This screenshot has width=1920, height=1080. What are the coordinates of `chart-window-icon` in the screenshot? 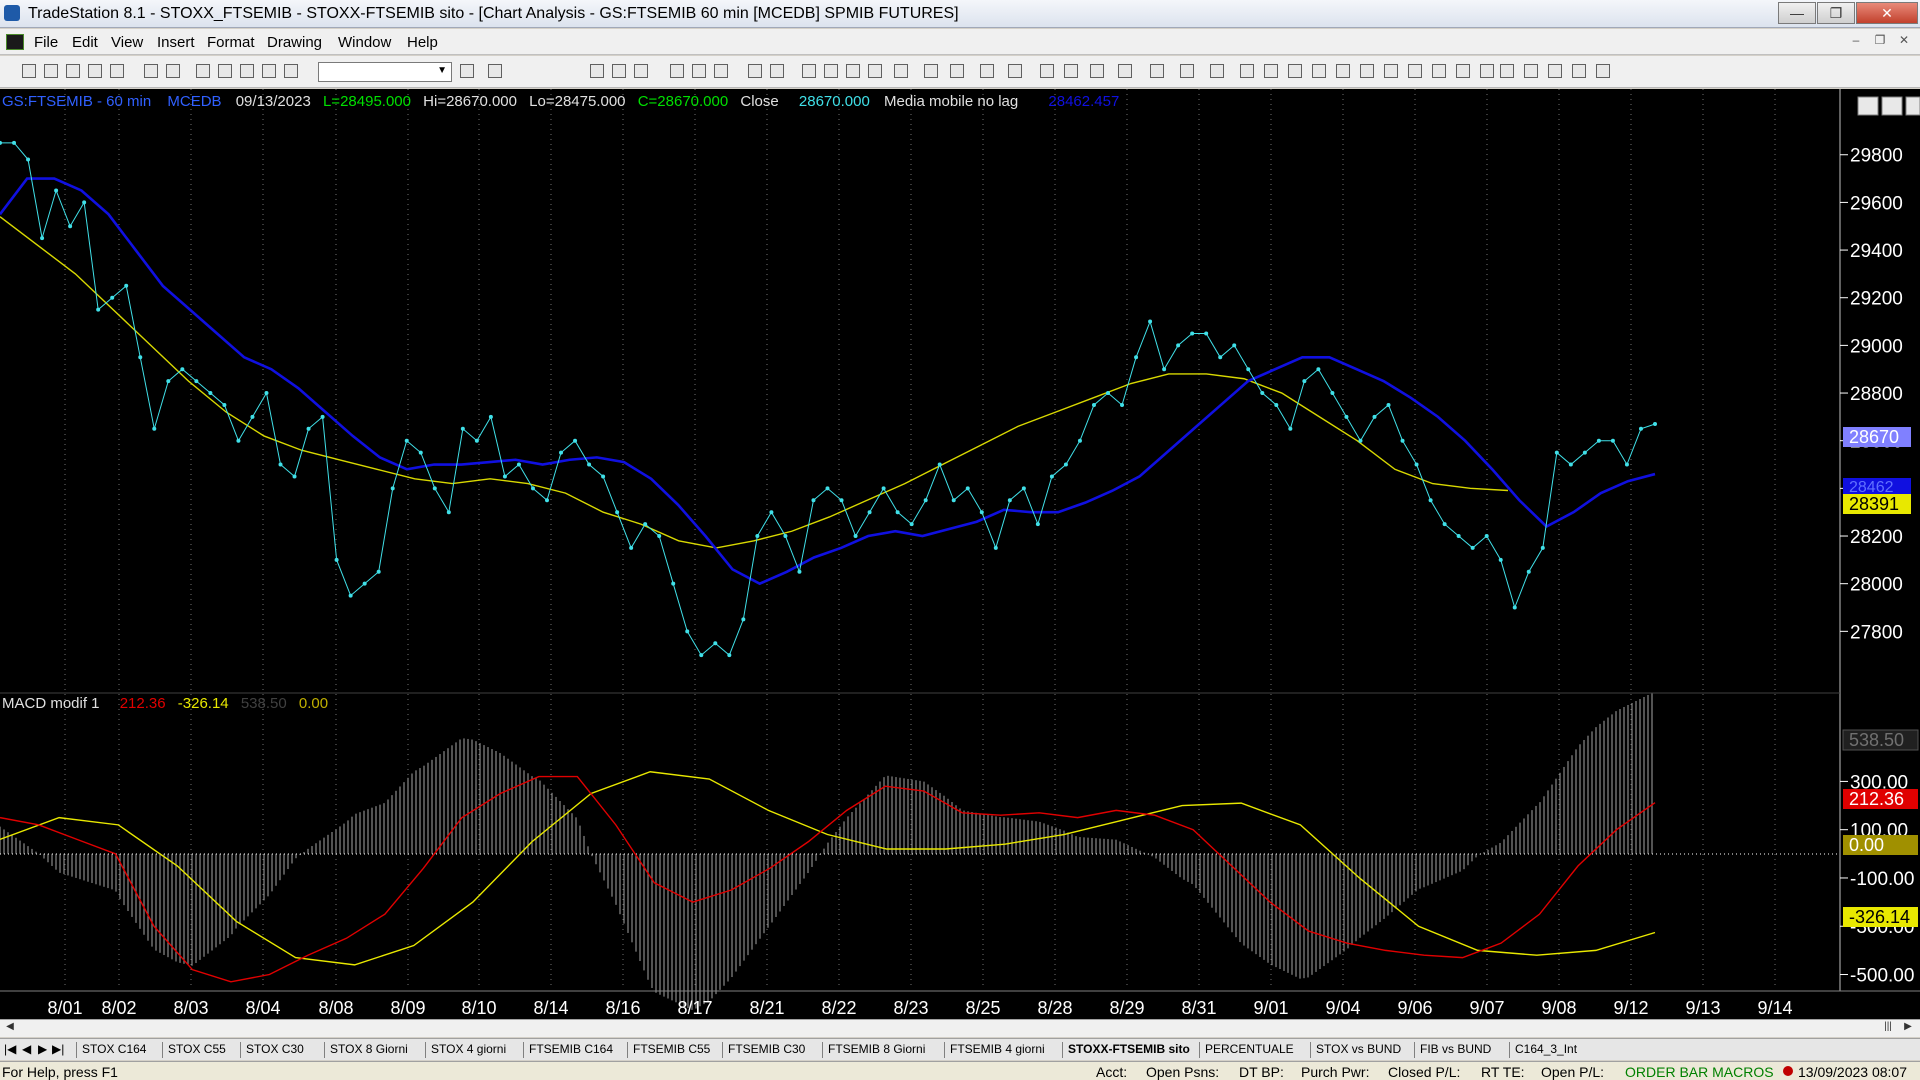 It's located at (15, 42).